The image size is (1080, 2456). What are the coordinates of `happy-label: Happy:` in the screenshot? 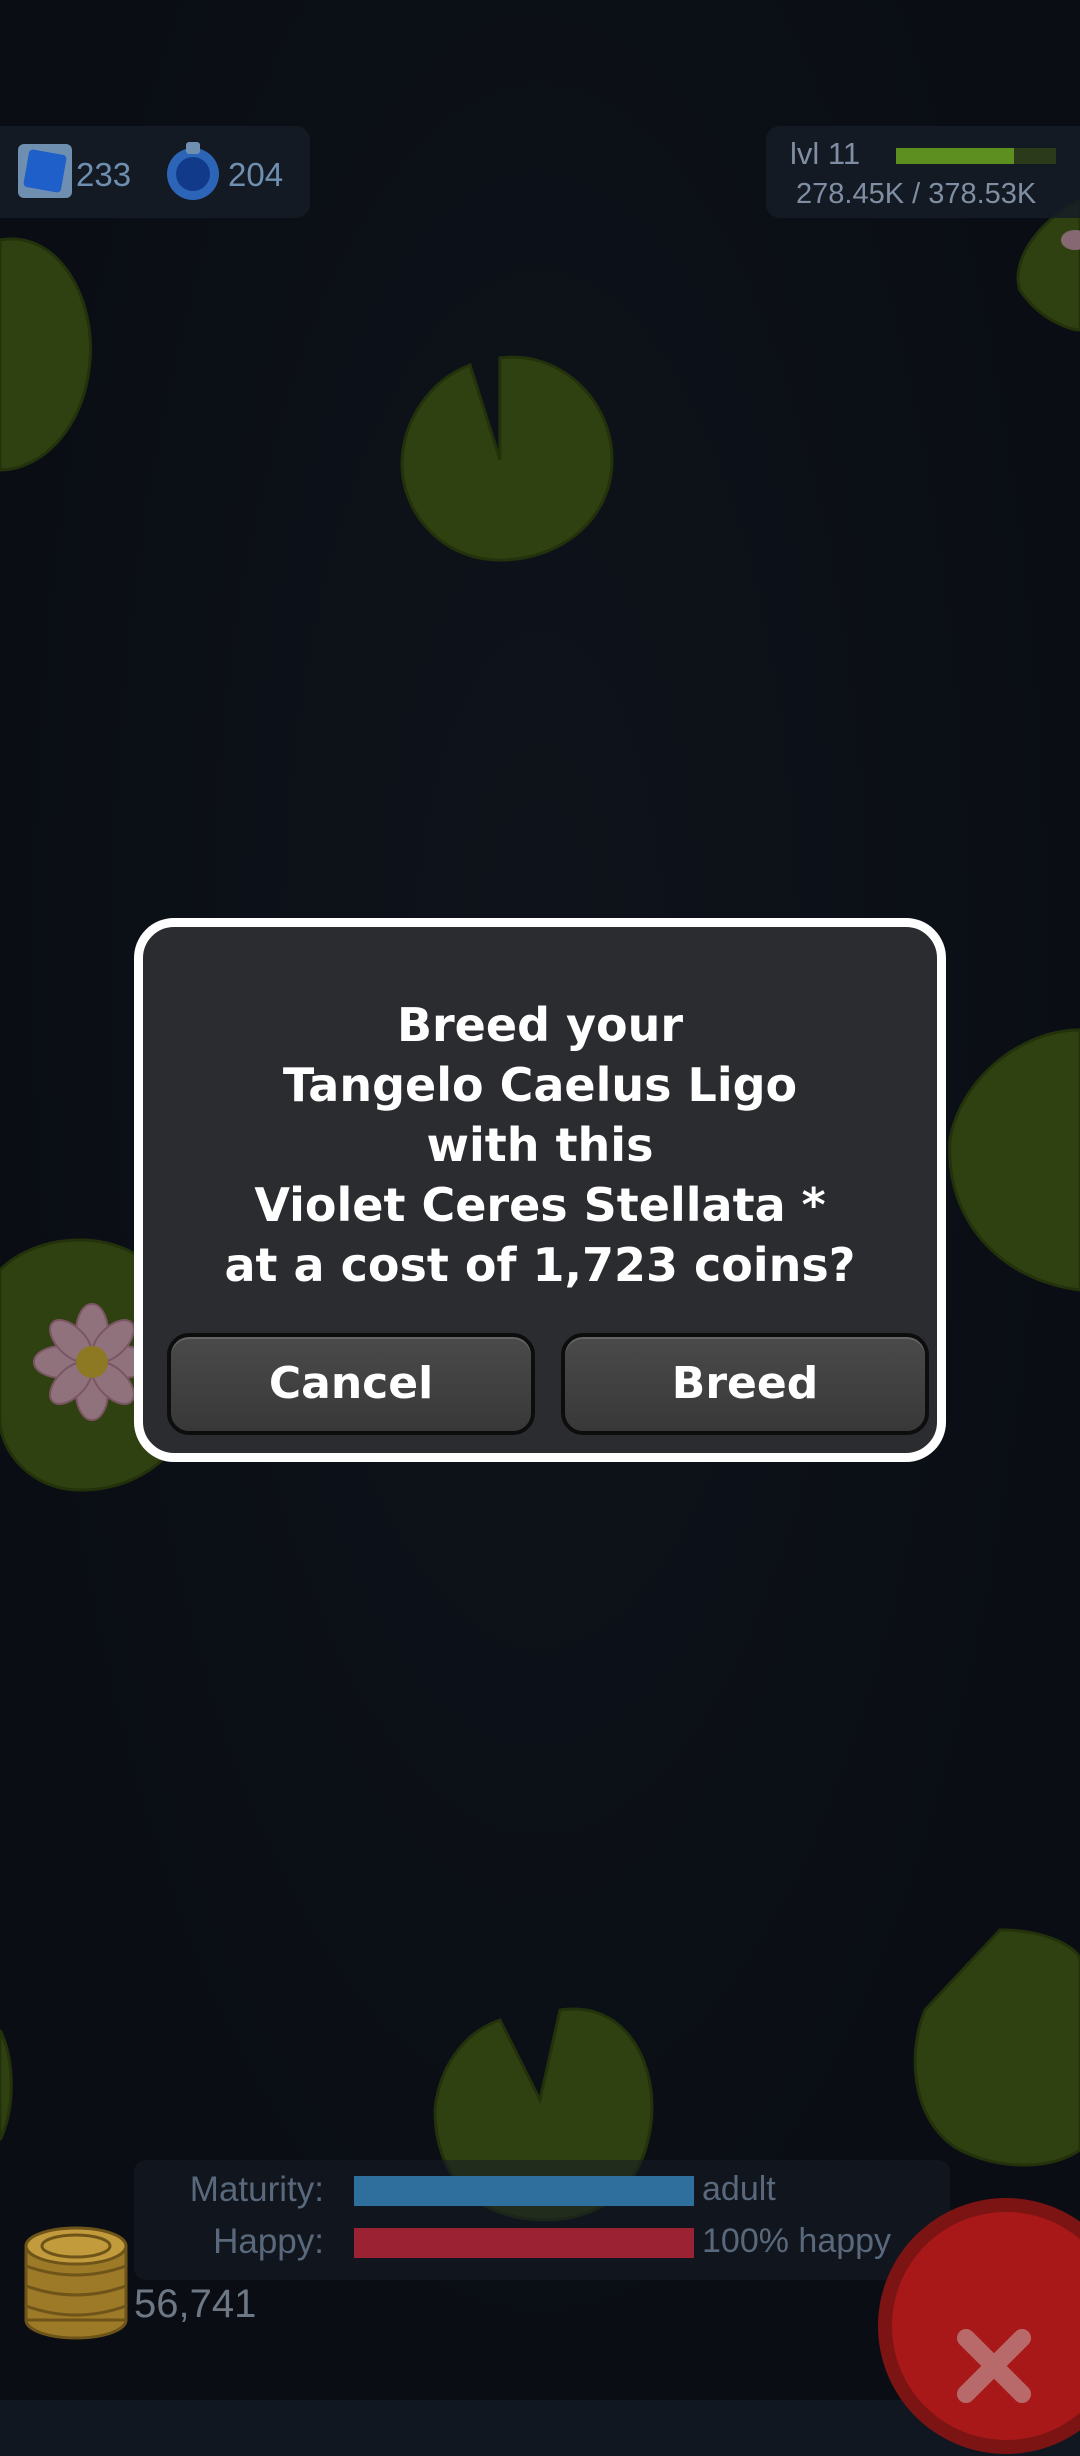 It's located at (268, 2241).